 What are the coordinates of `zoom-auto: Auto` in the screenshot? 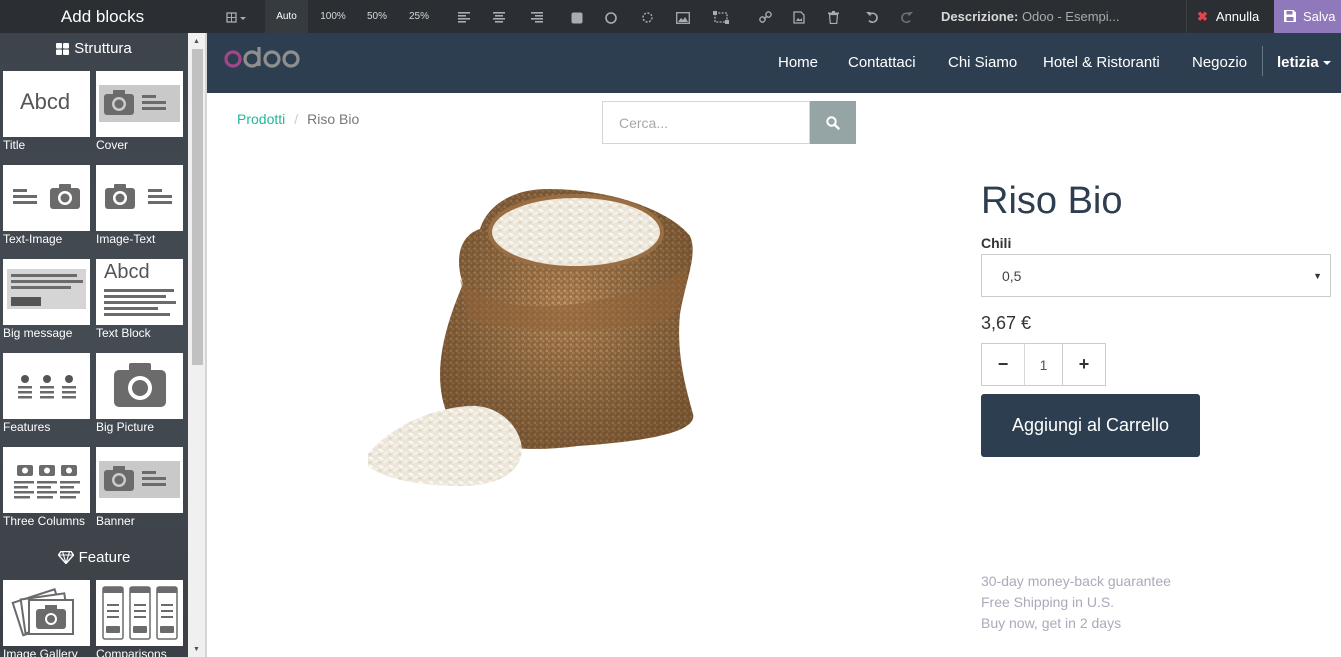 It's located at (286, 16).